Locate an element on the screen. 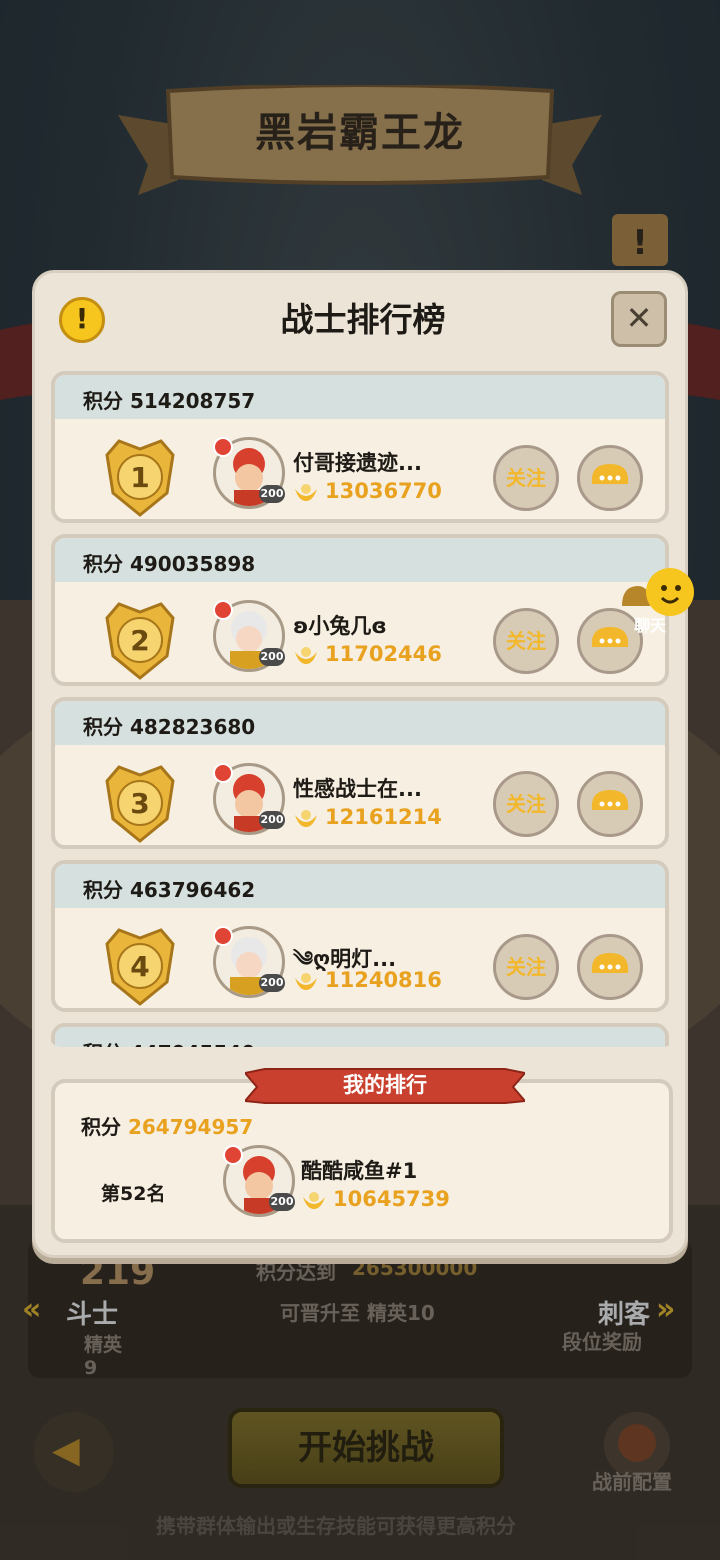 Image resolution: width=720 pixels, height=1560 pixels. floating-chat-button: 聊天 is located at coordinates (660, 601).